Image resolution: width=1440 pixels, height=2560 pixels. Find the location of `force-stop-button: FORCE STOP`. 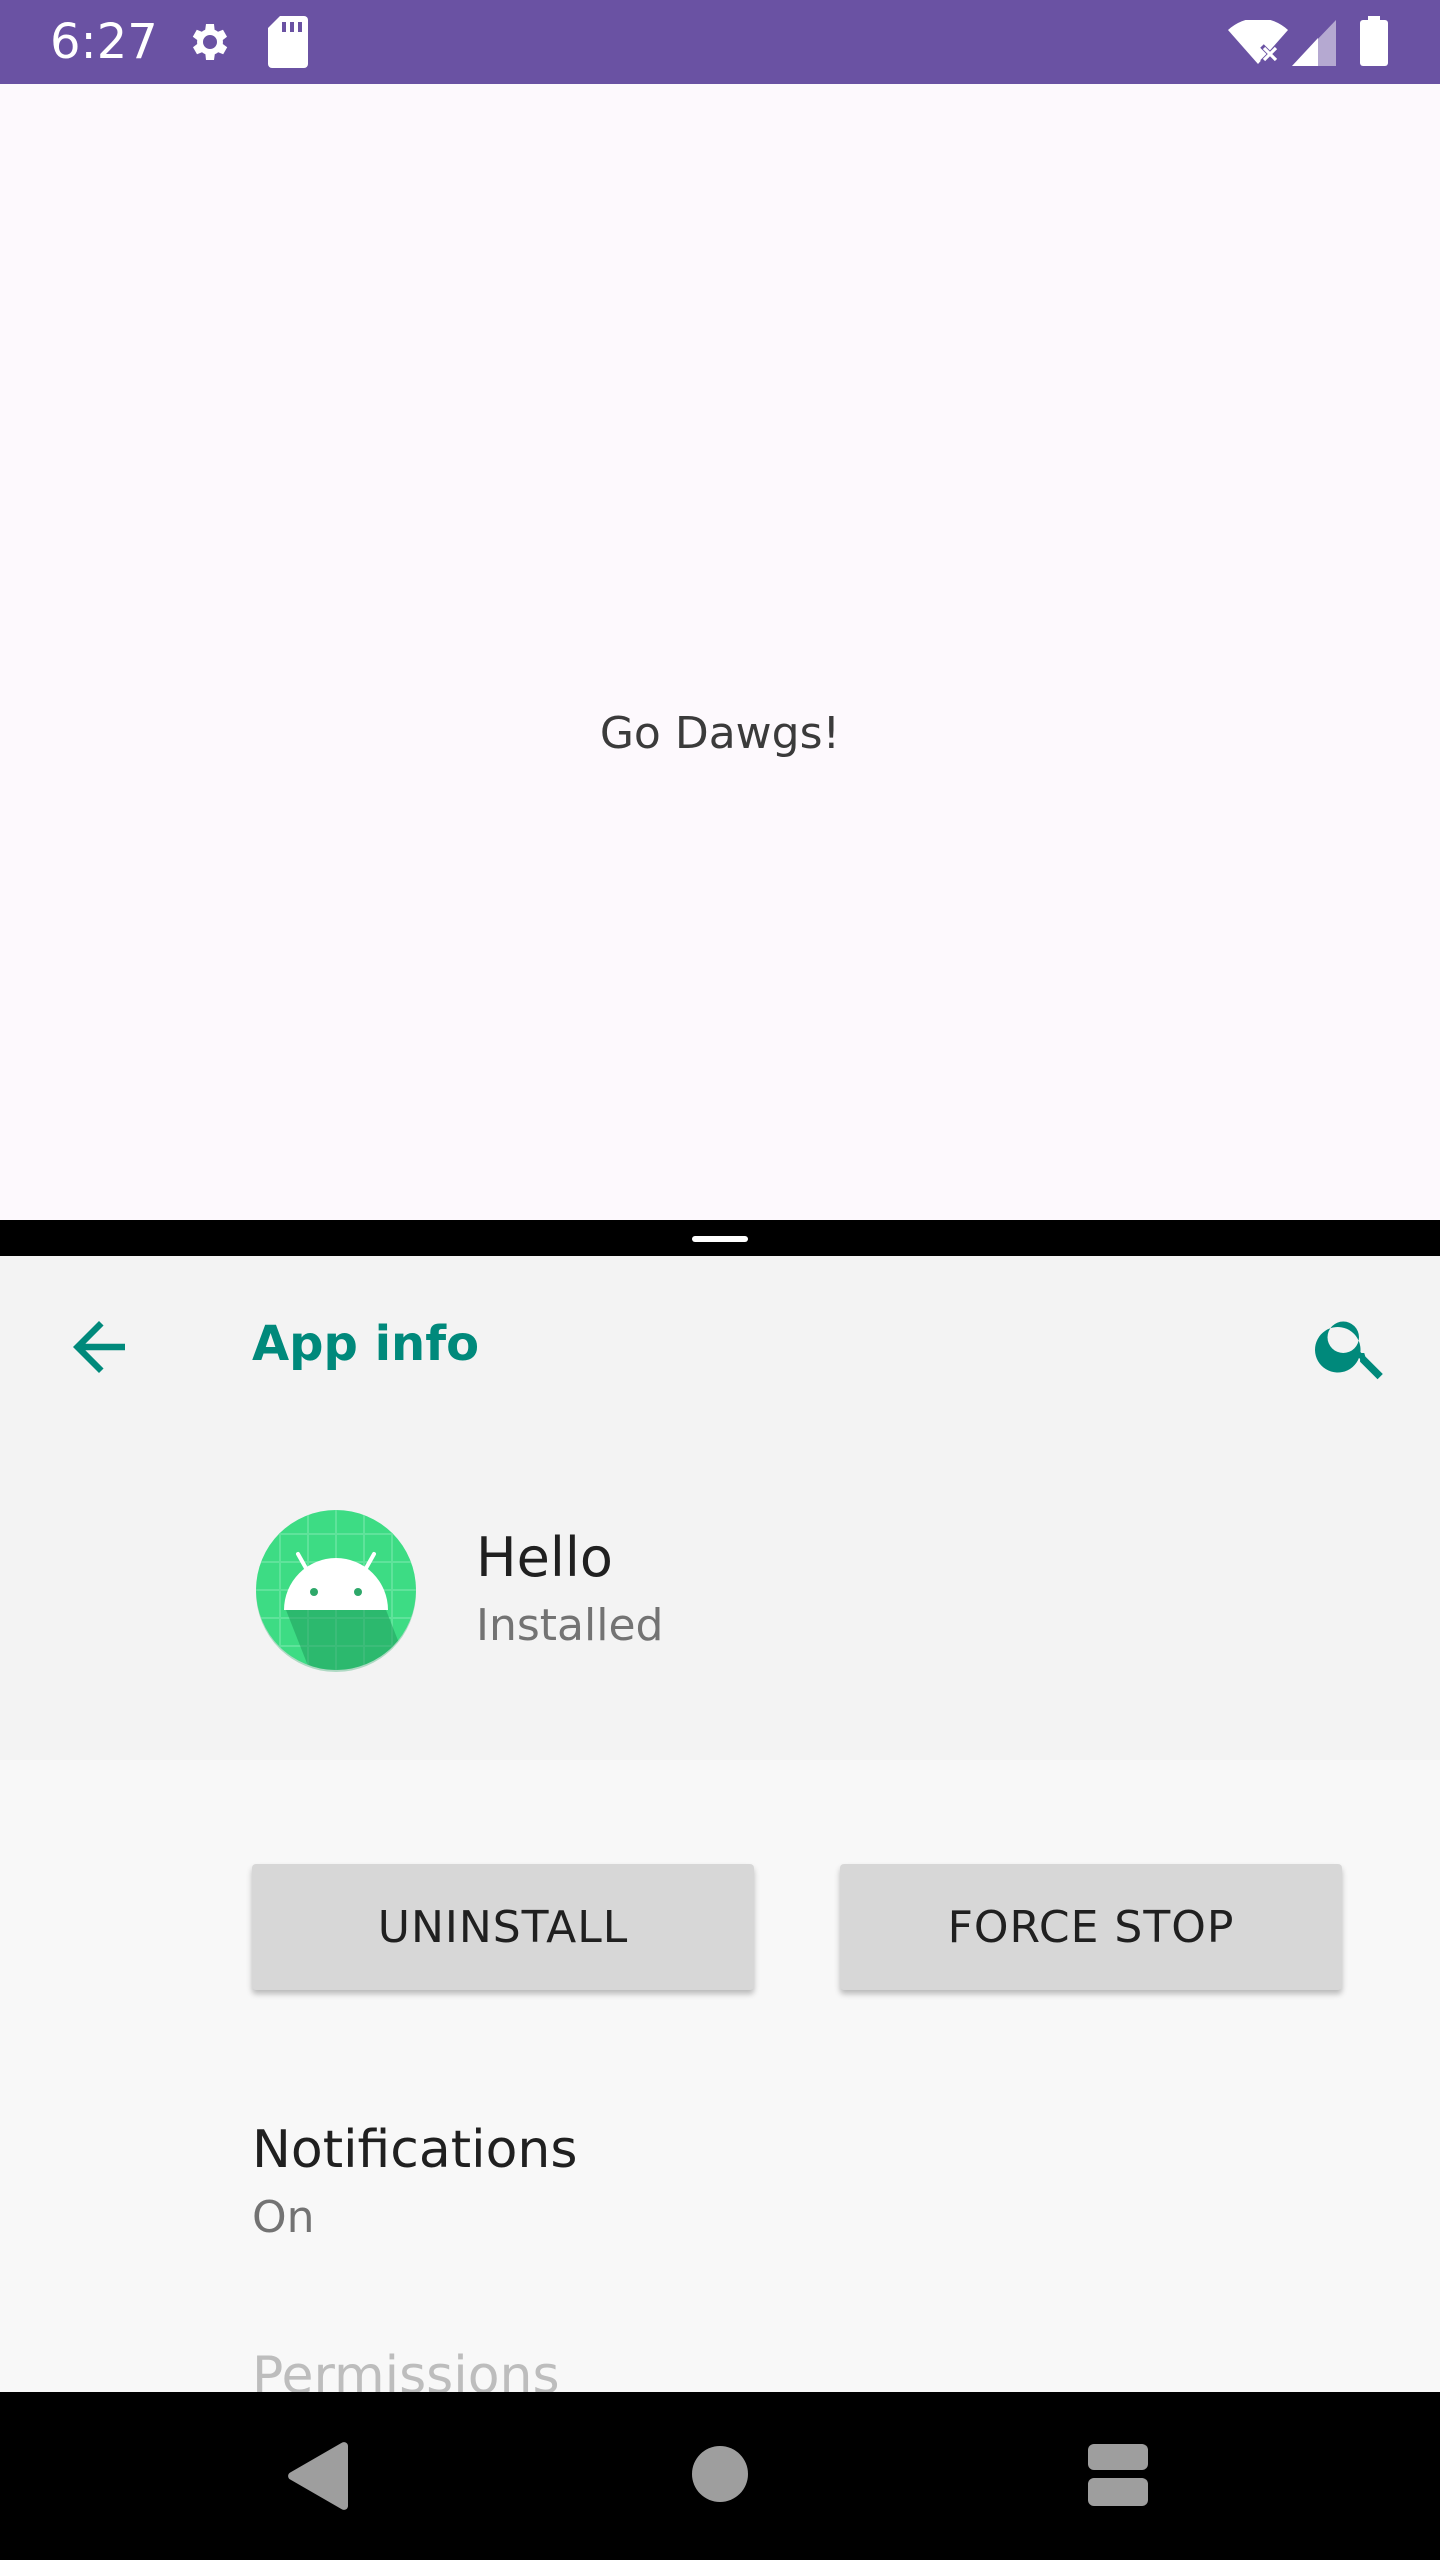

force-stop-button: FORCE STOP is located at coordinates (1091, 1927).